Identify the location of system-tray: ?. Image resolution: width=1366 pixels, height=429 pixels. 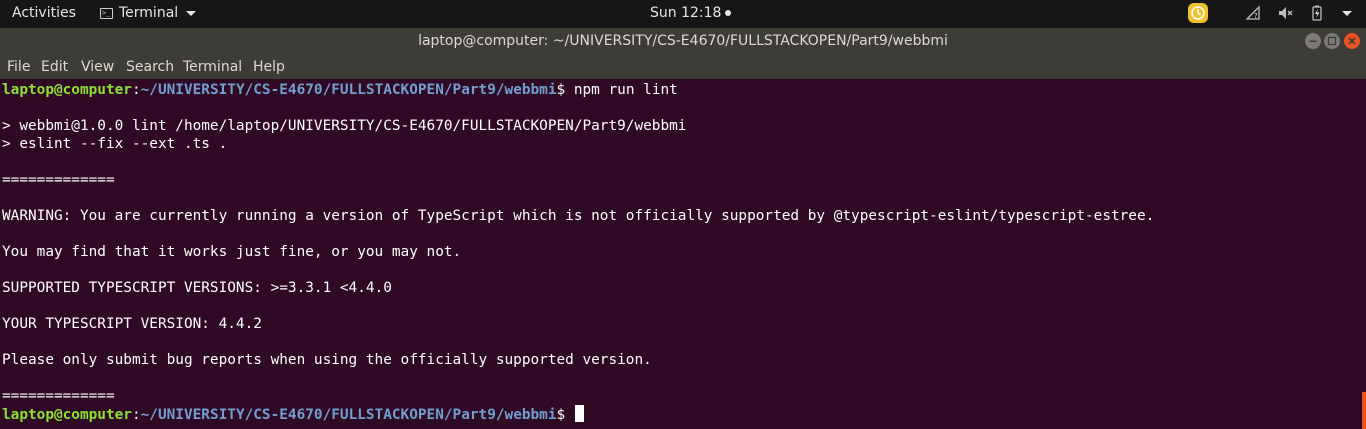
(1270, 13).